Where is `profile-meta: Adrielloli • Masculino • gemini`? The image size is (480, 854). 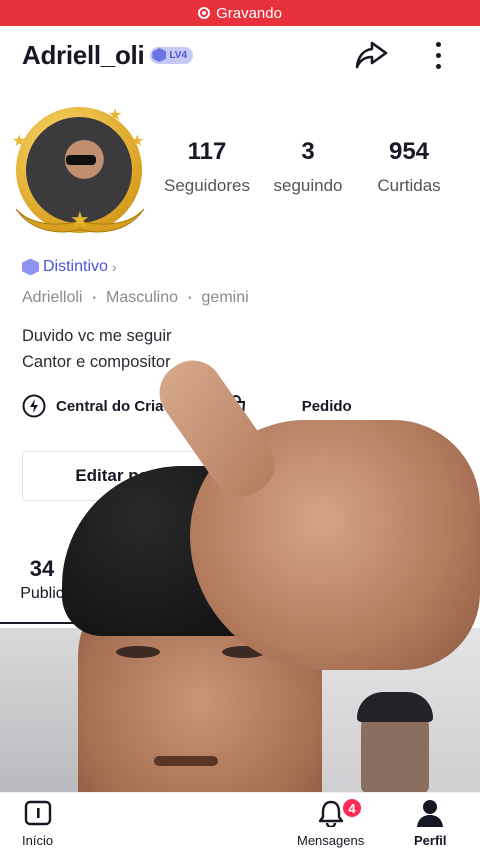 profile-meta: Adrielloli • Masculino • gemini is located at coordinates (135, 298).